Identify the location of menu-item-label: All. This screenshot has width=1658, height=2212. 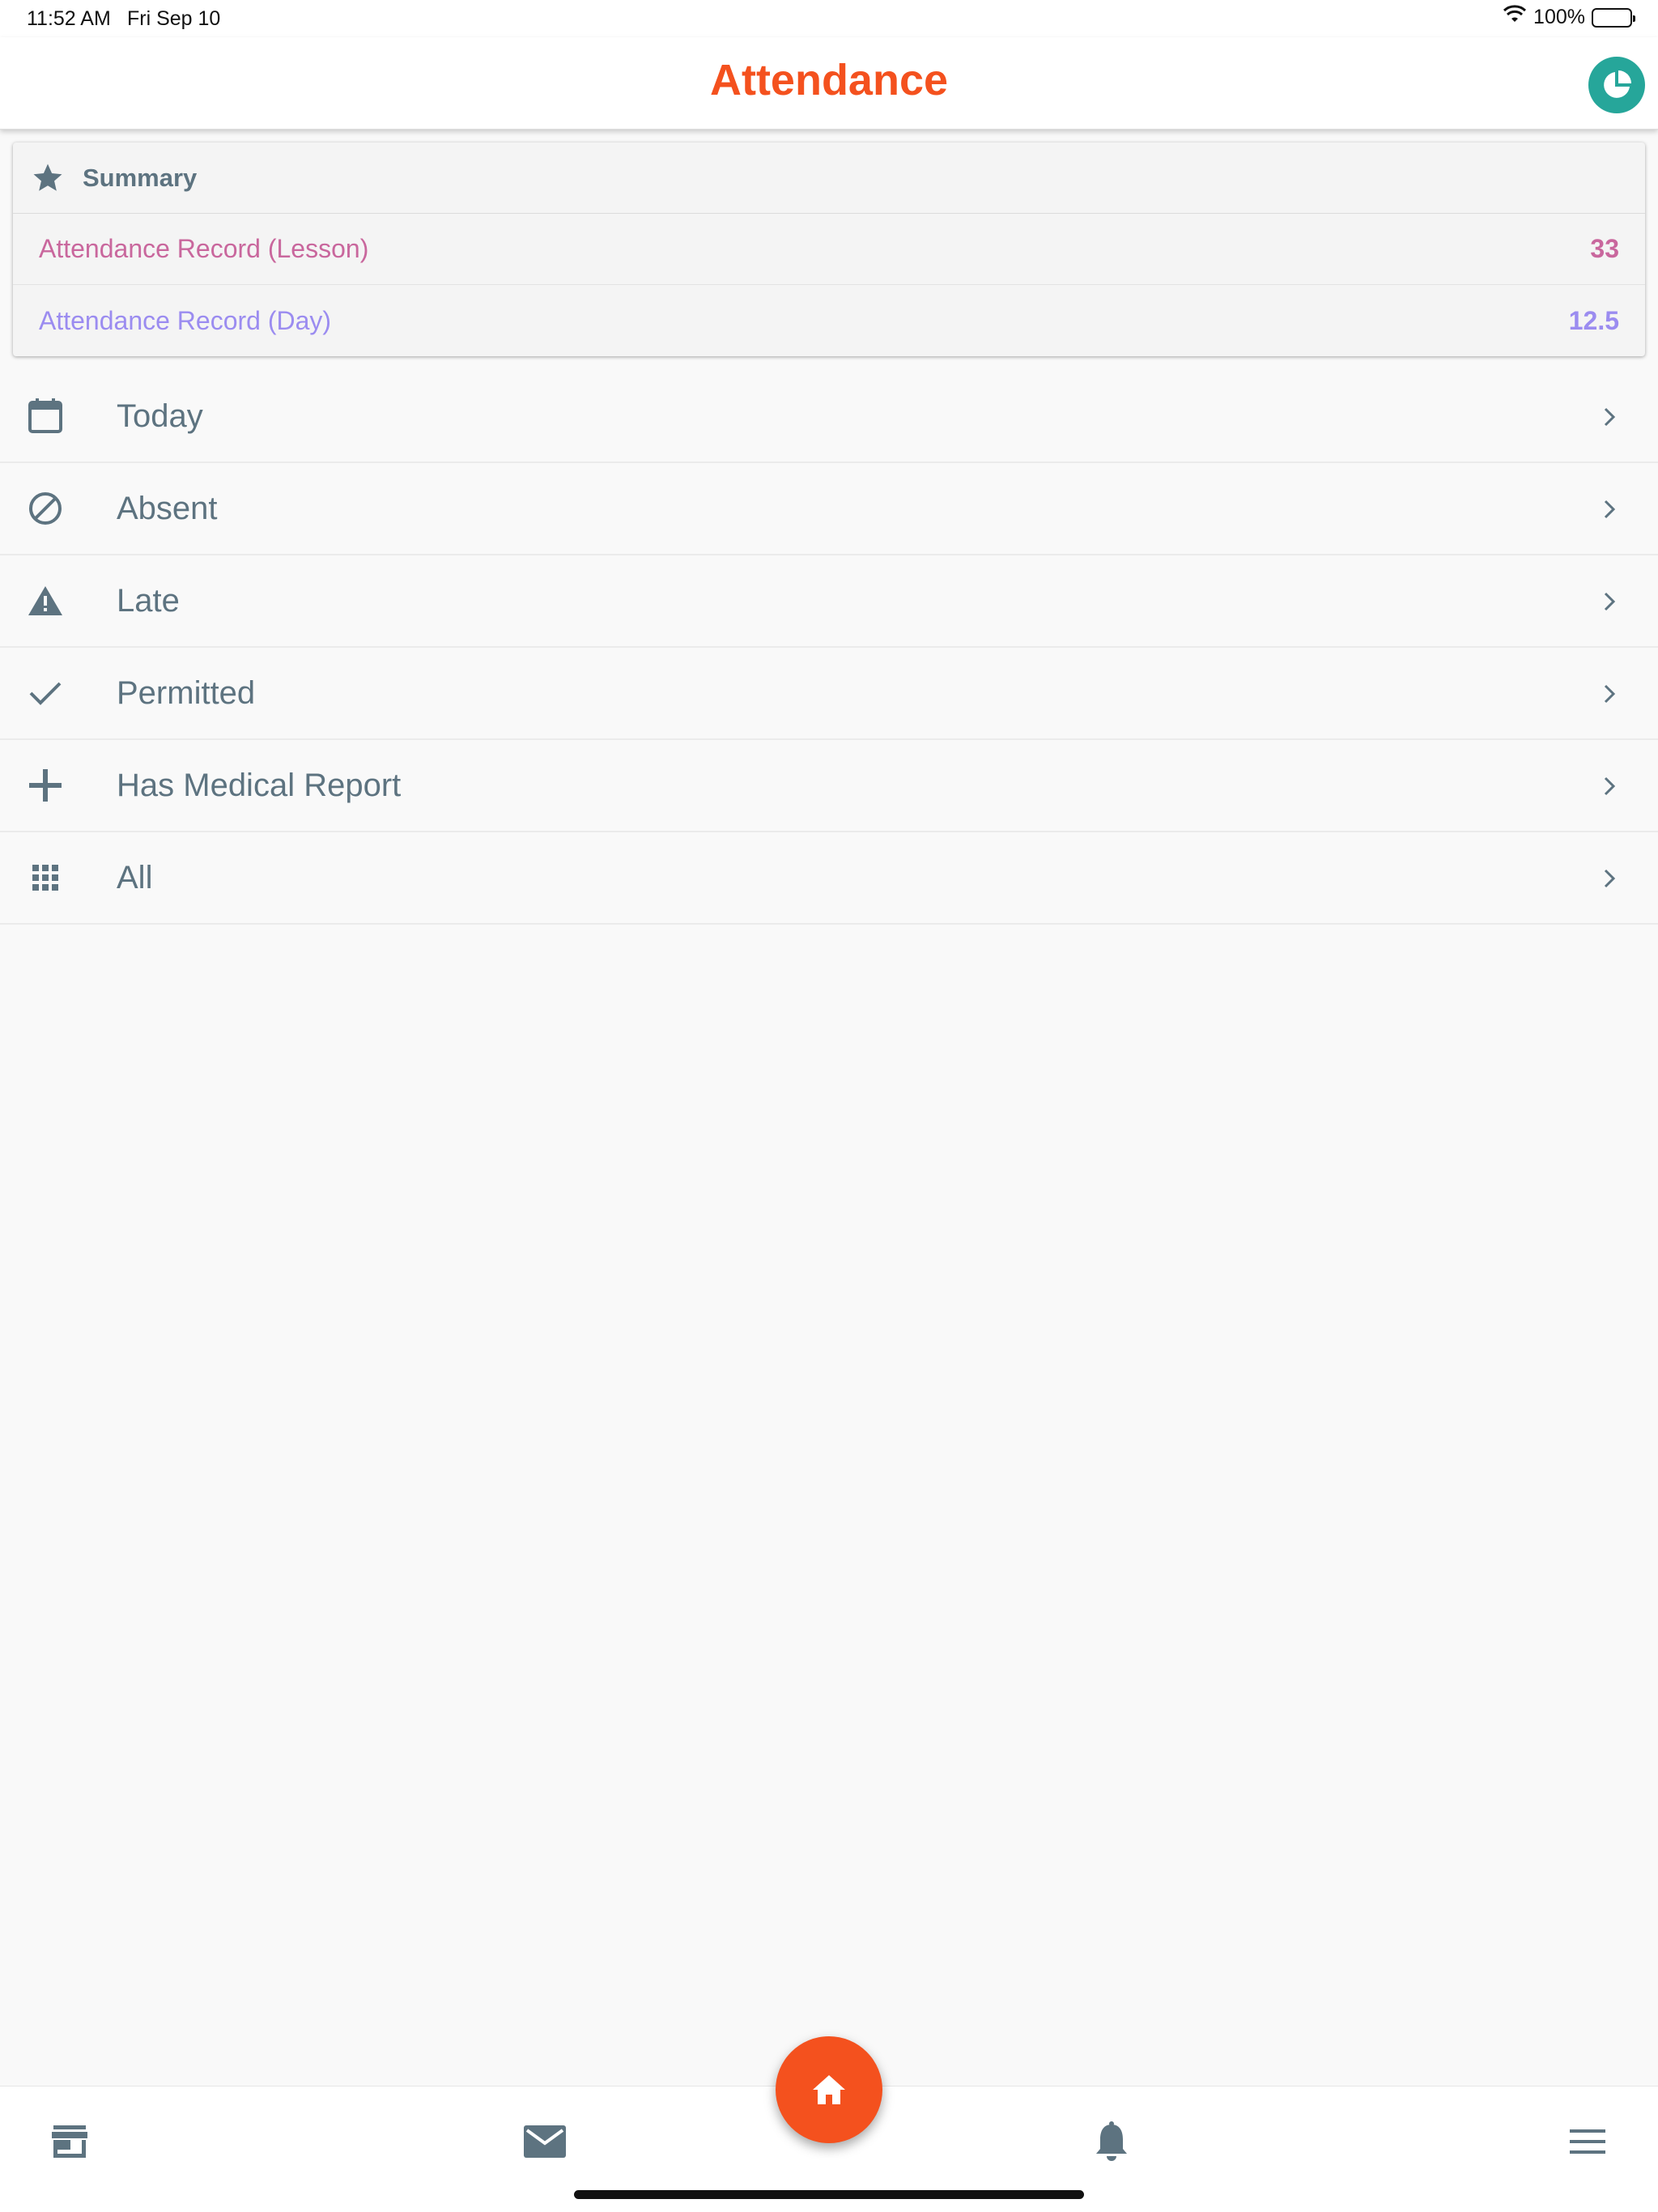
(135, 877).